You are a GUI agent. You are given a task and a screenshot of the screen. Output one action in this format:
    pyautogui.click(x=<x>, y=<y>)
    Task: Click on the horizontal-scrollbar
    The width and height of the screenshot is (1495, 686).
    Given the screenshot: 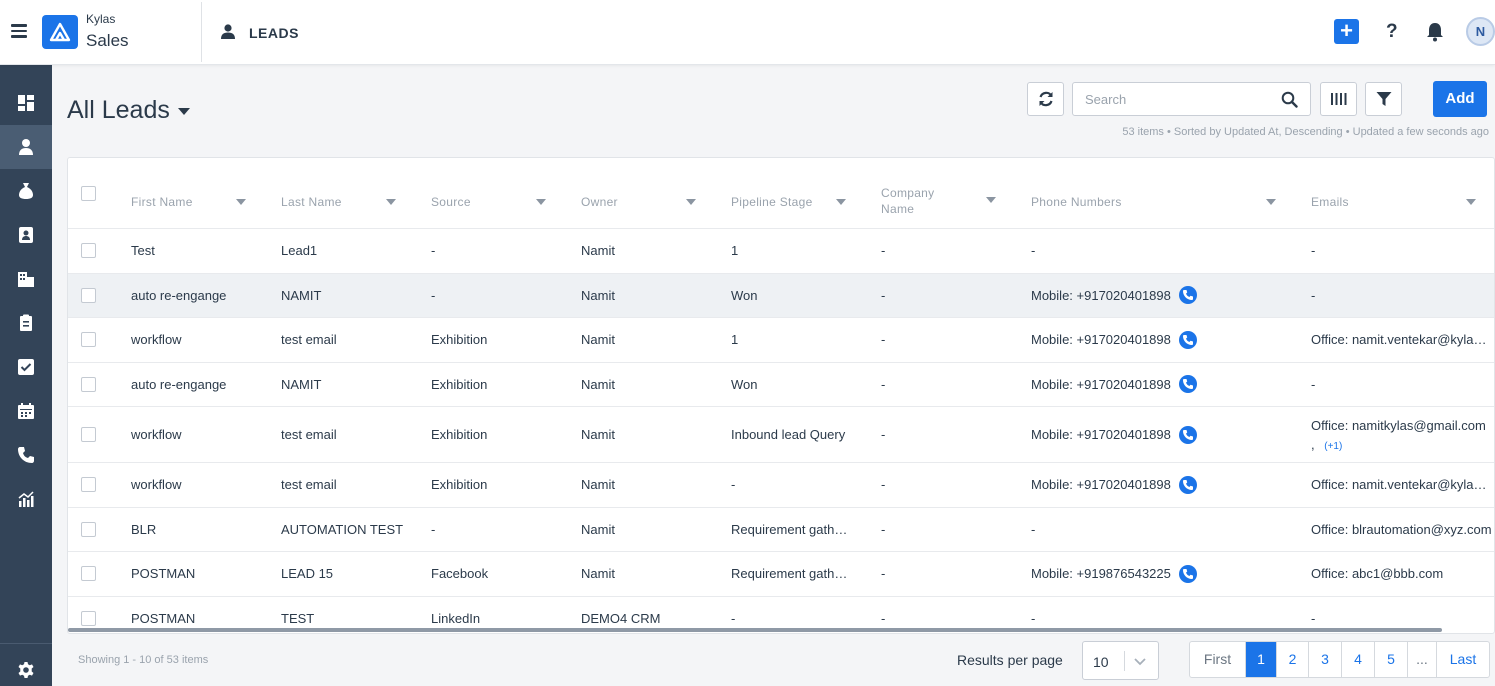 What is the action you would take?
    pyautogui.click(x=755, y=630)
    